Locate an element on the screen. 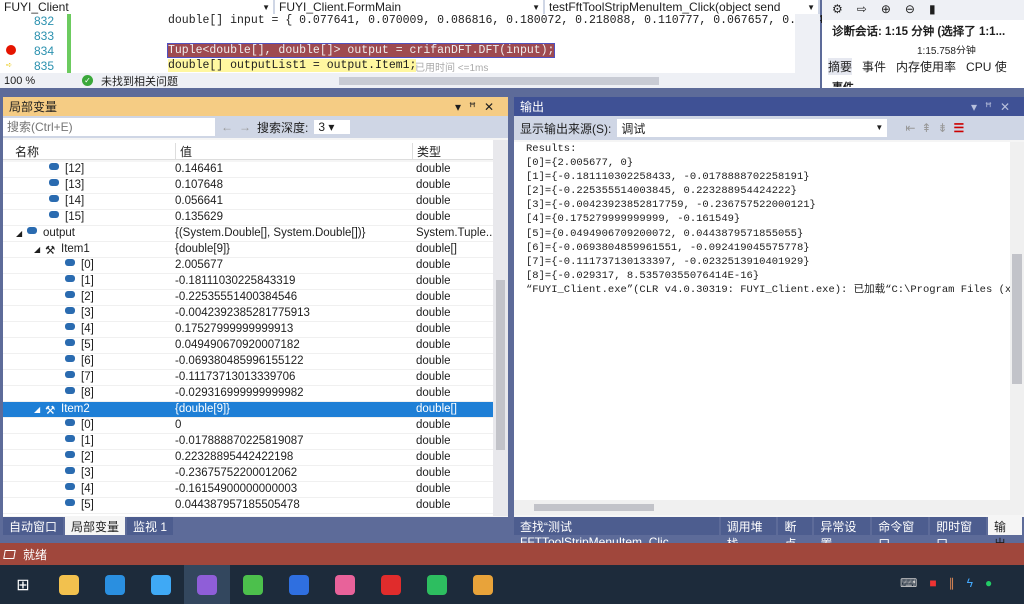  locals-row: ◢ ⚒ Item1 {double[9]} double[] is located at coordinates (248, 250).